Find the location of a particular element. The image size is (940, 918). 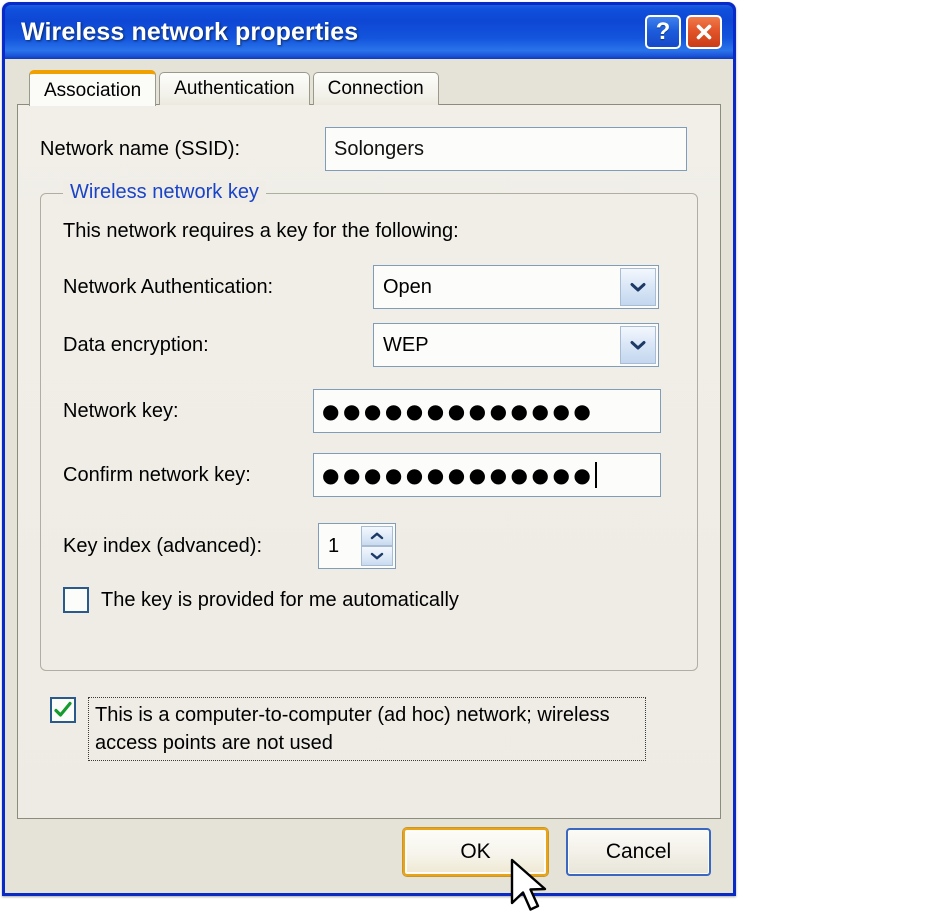

tab-strip: Association Authentication Connection is located at coordinates (369, 87).